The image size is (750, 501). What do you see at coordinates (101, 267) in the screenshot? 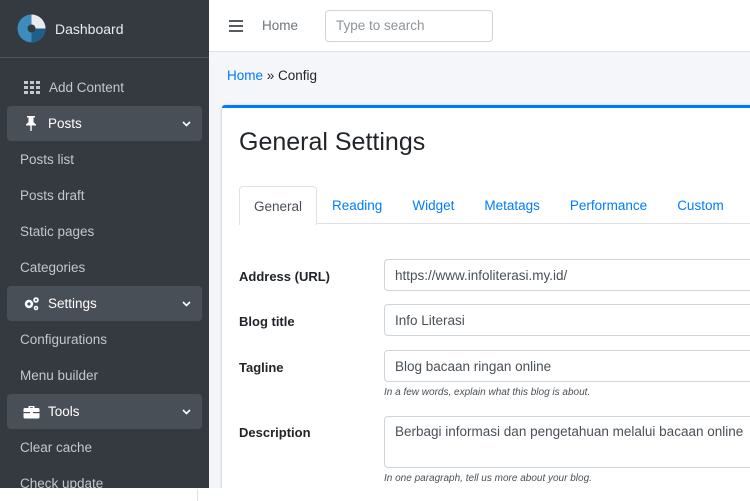
I see `sidebar-item-categories: Categories` at bounding box center [101, 267].